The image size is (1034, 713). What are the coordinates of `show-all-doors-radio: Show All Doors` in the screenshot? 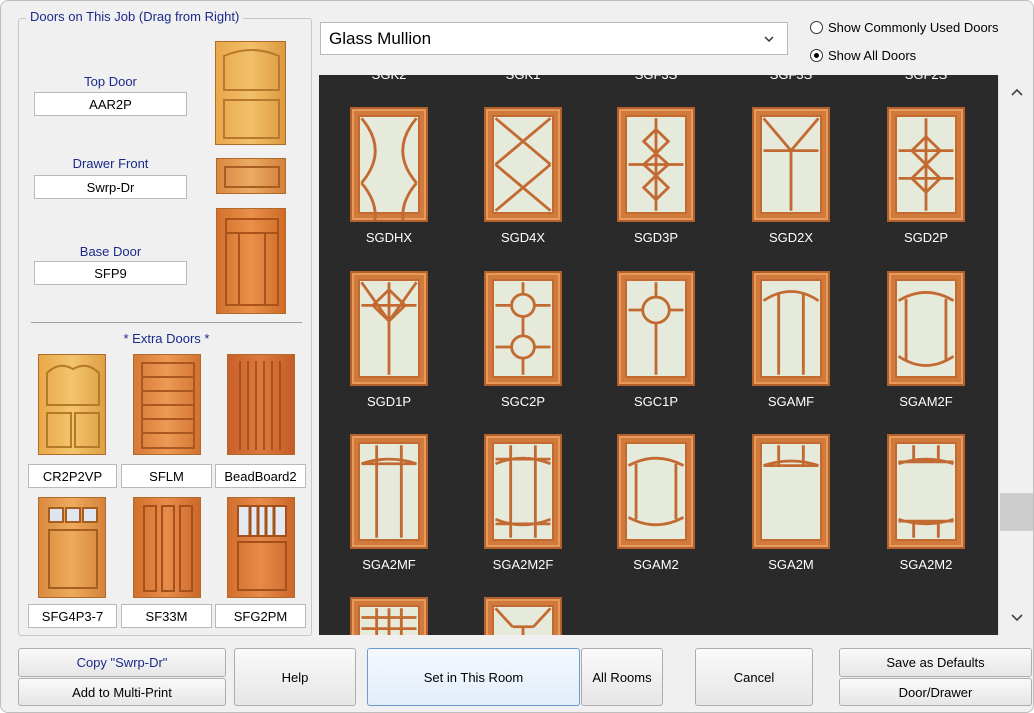 It's located at (863, 55).